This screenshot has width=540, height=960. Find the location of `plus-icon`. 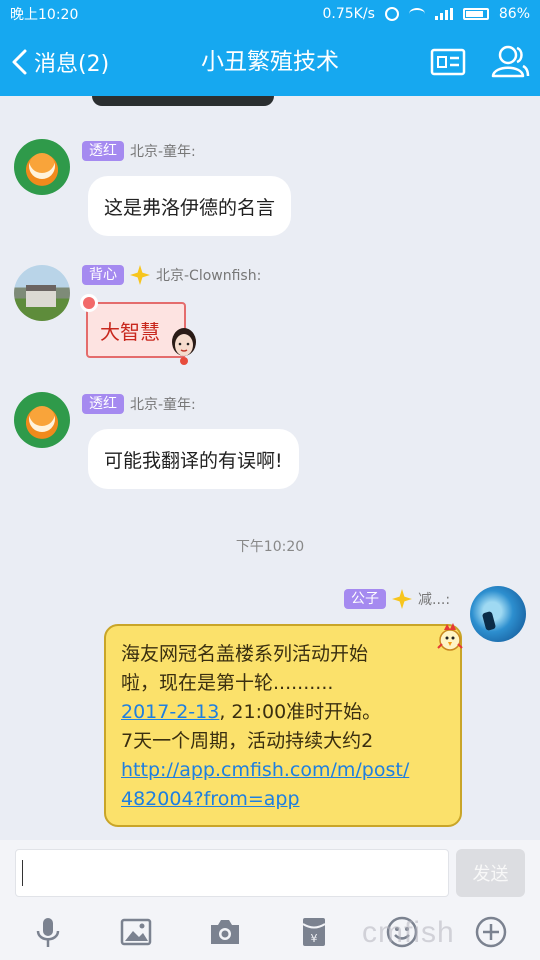

plus-icon is located at coordinates (491, 932).